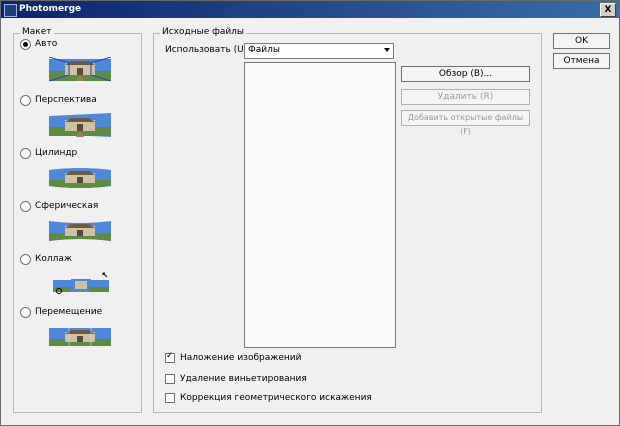  Describe the element at coordinates (25, 100) in the screenshot. I see `perspective-radio` at that location.